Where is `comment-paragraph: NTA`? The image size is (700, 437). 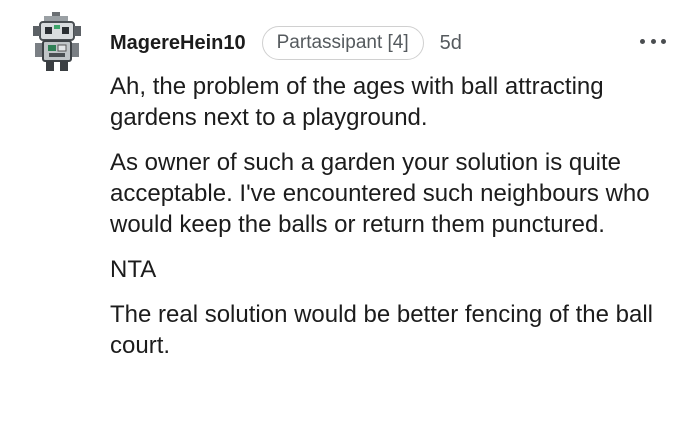 comment-paragraph: NTA is located at coordinates (133, 269).